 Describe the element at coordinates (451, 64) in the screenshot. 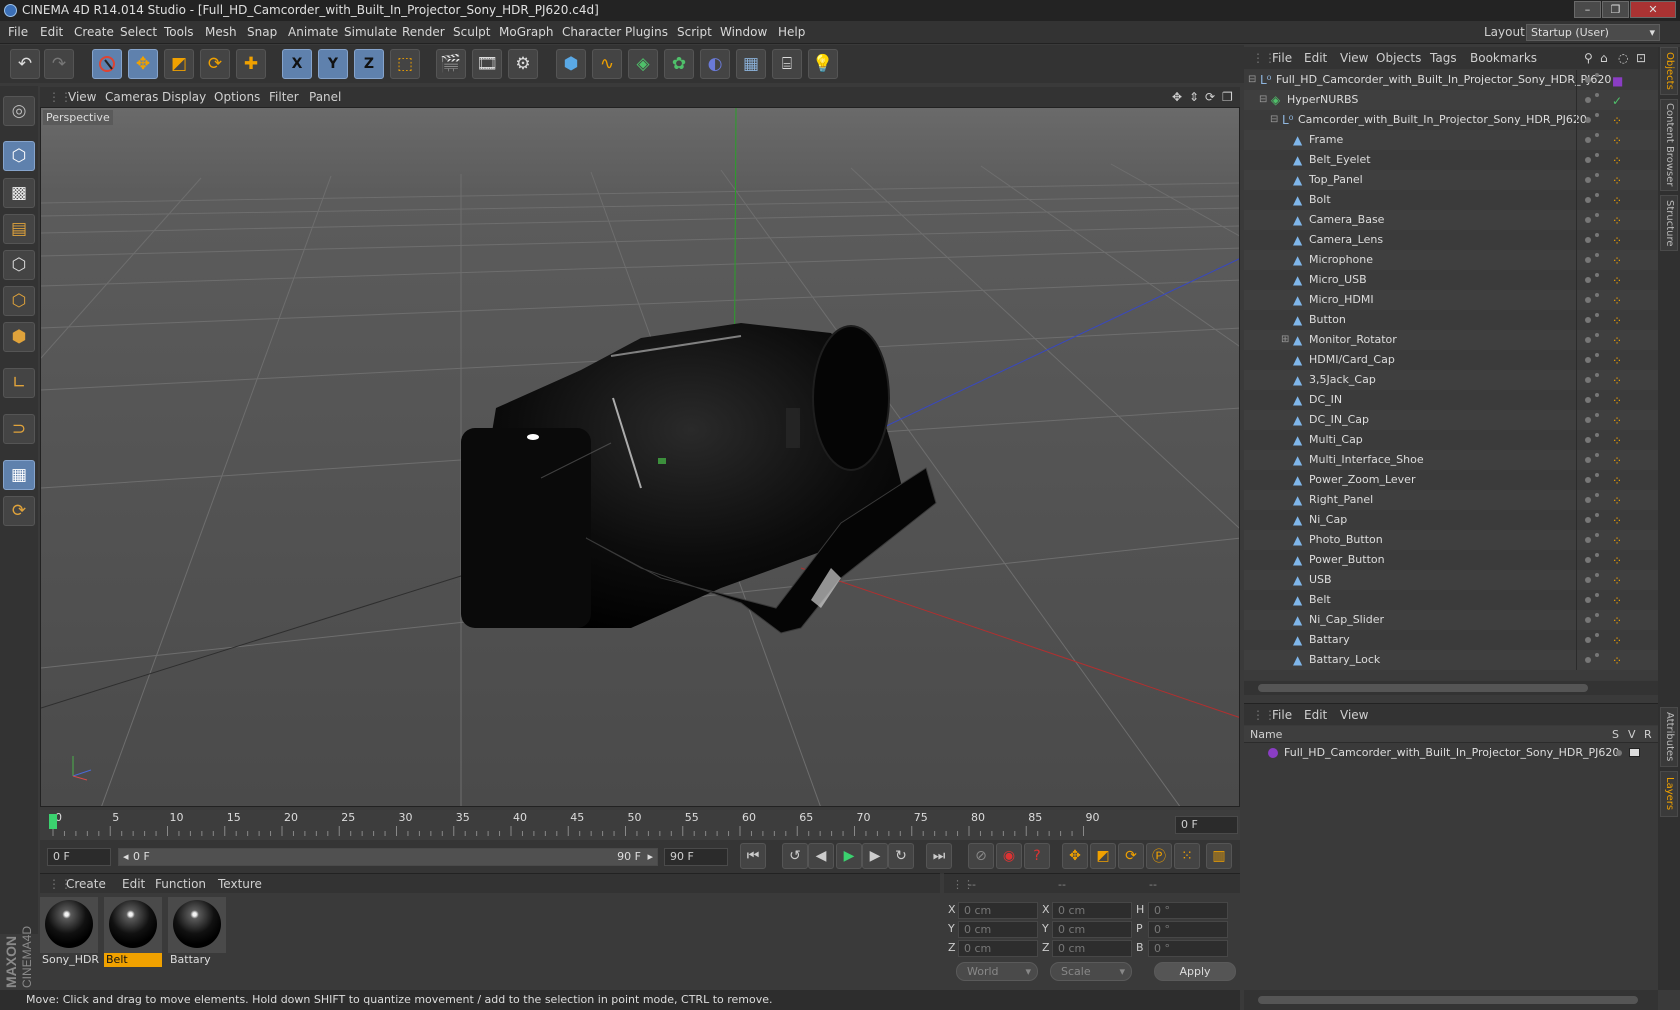

I see `render-view-icon: 🎬` at that location.